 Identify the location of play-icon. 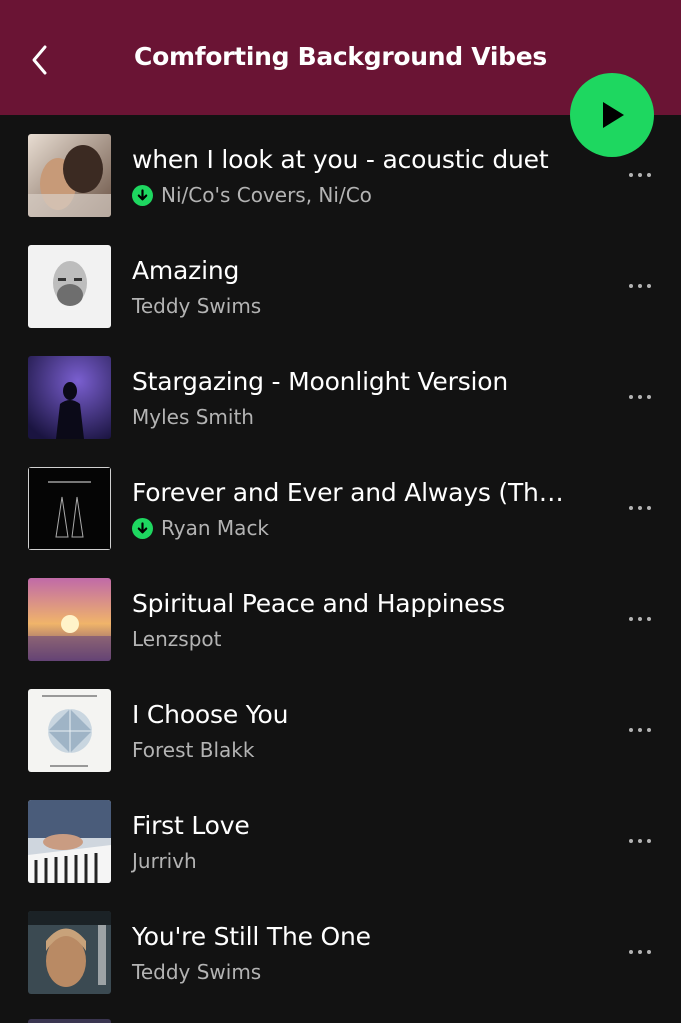
(613, 115).